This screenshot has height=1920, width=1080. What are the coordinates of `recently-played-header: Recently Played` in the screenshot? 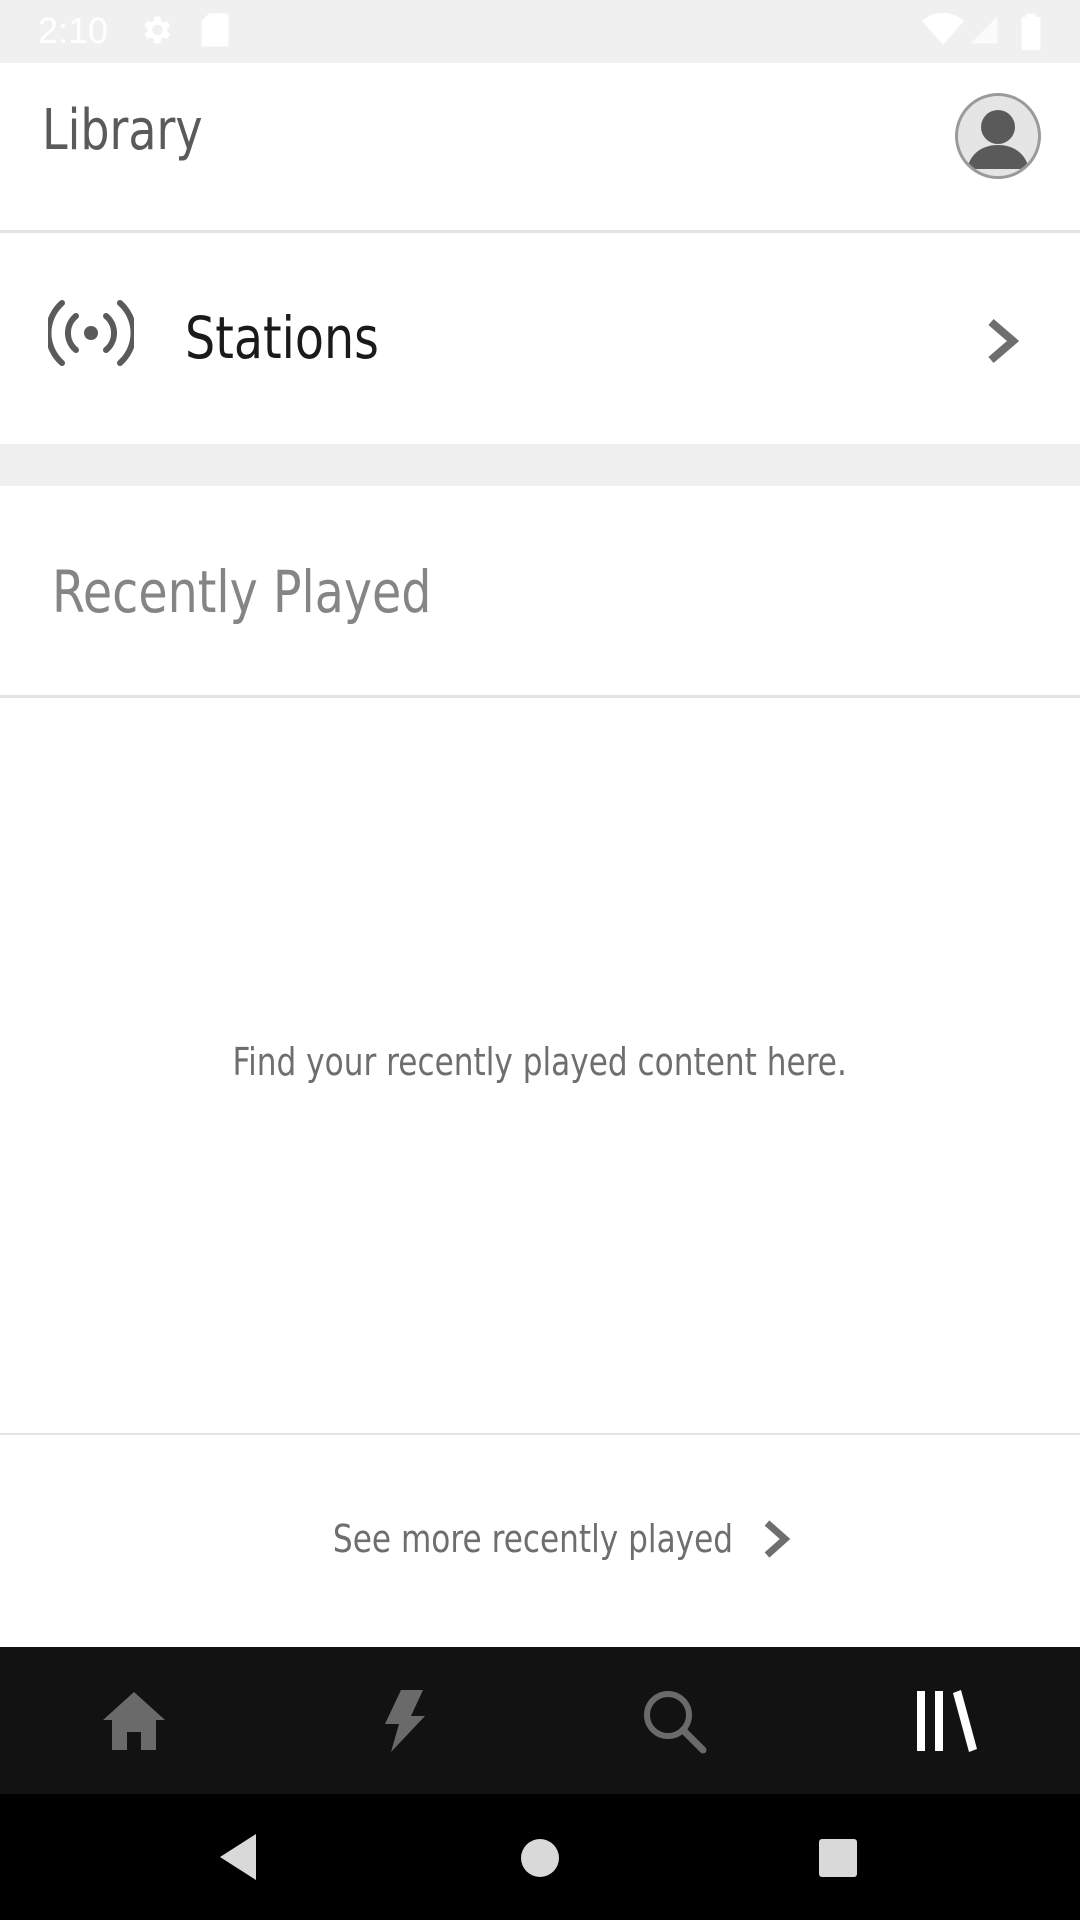 It's located at (540, 592).